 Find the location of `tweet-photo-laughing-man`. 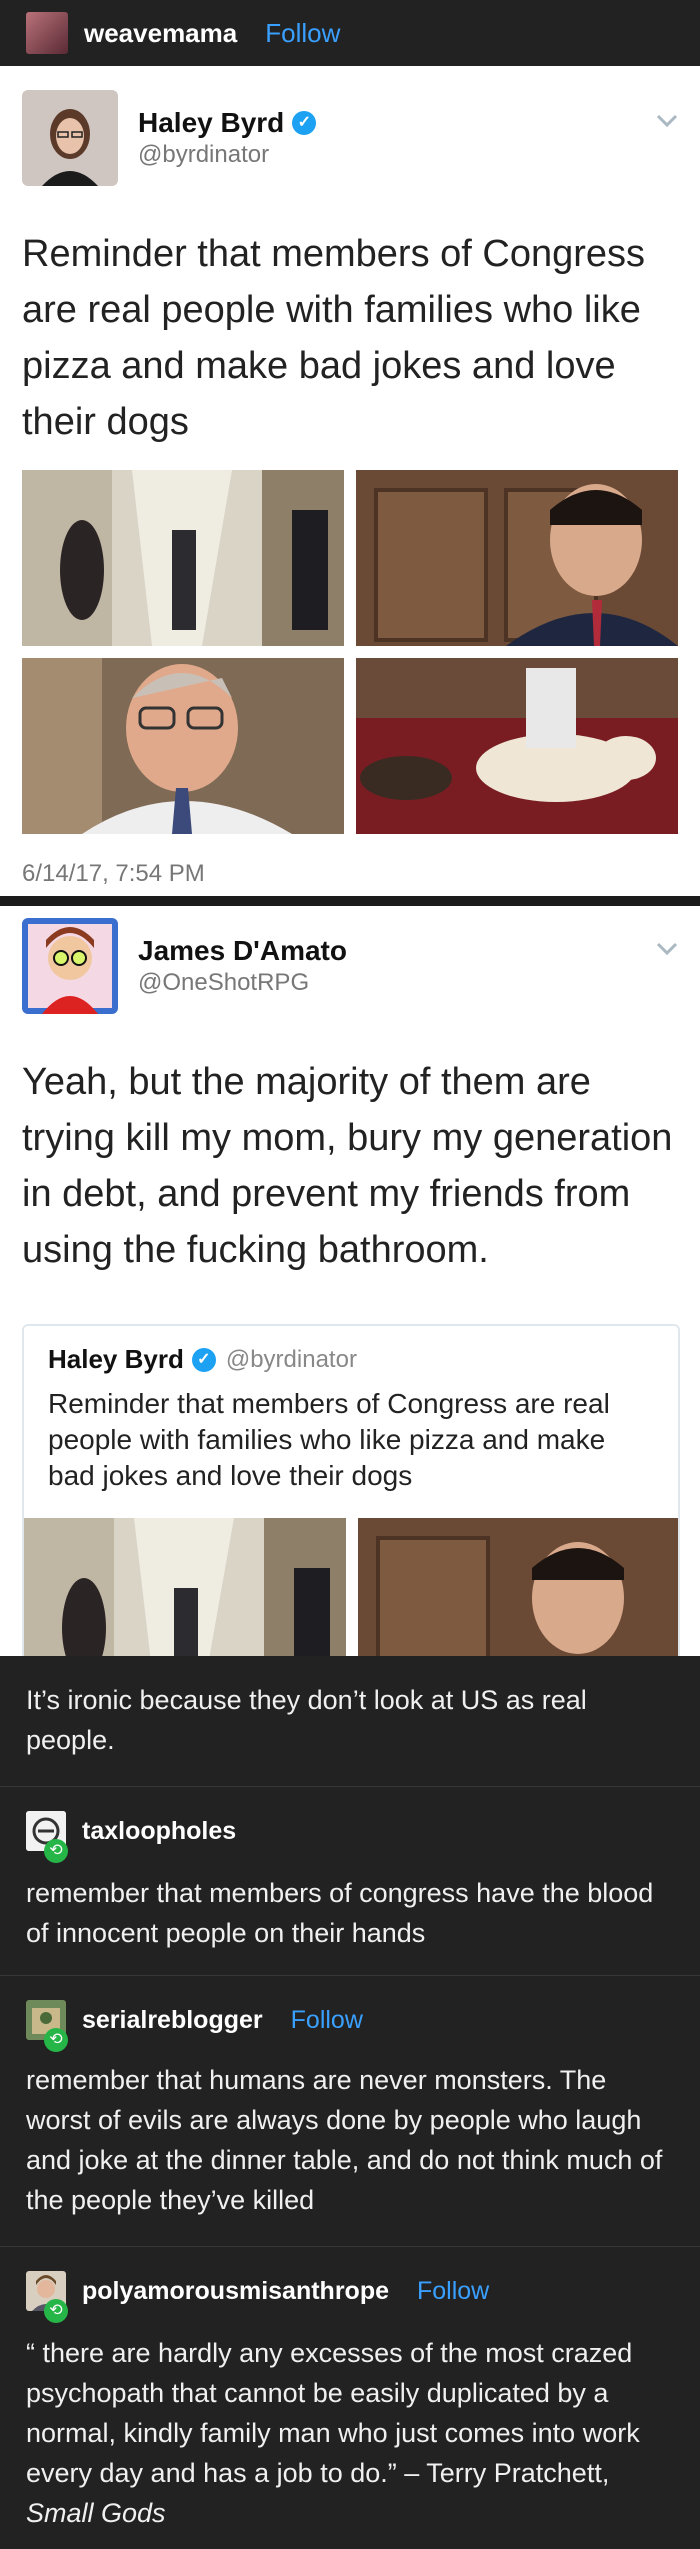

tweet-photo-laughing-man is located at coordinates (183, 746).